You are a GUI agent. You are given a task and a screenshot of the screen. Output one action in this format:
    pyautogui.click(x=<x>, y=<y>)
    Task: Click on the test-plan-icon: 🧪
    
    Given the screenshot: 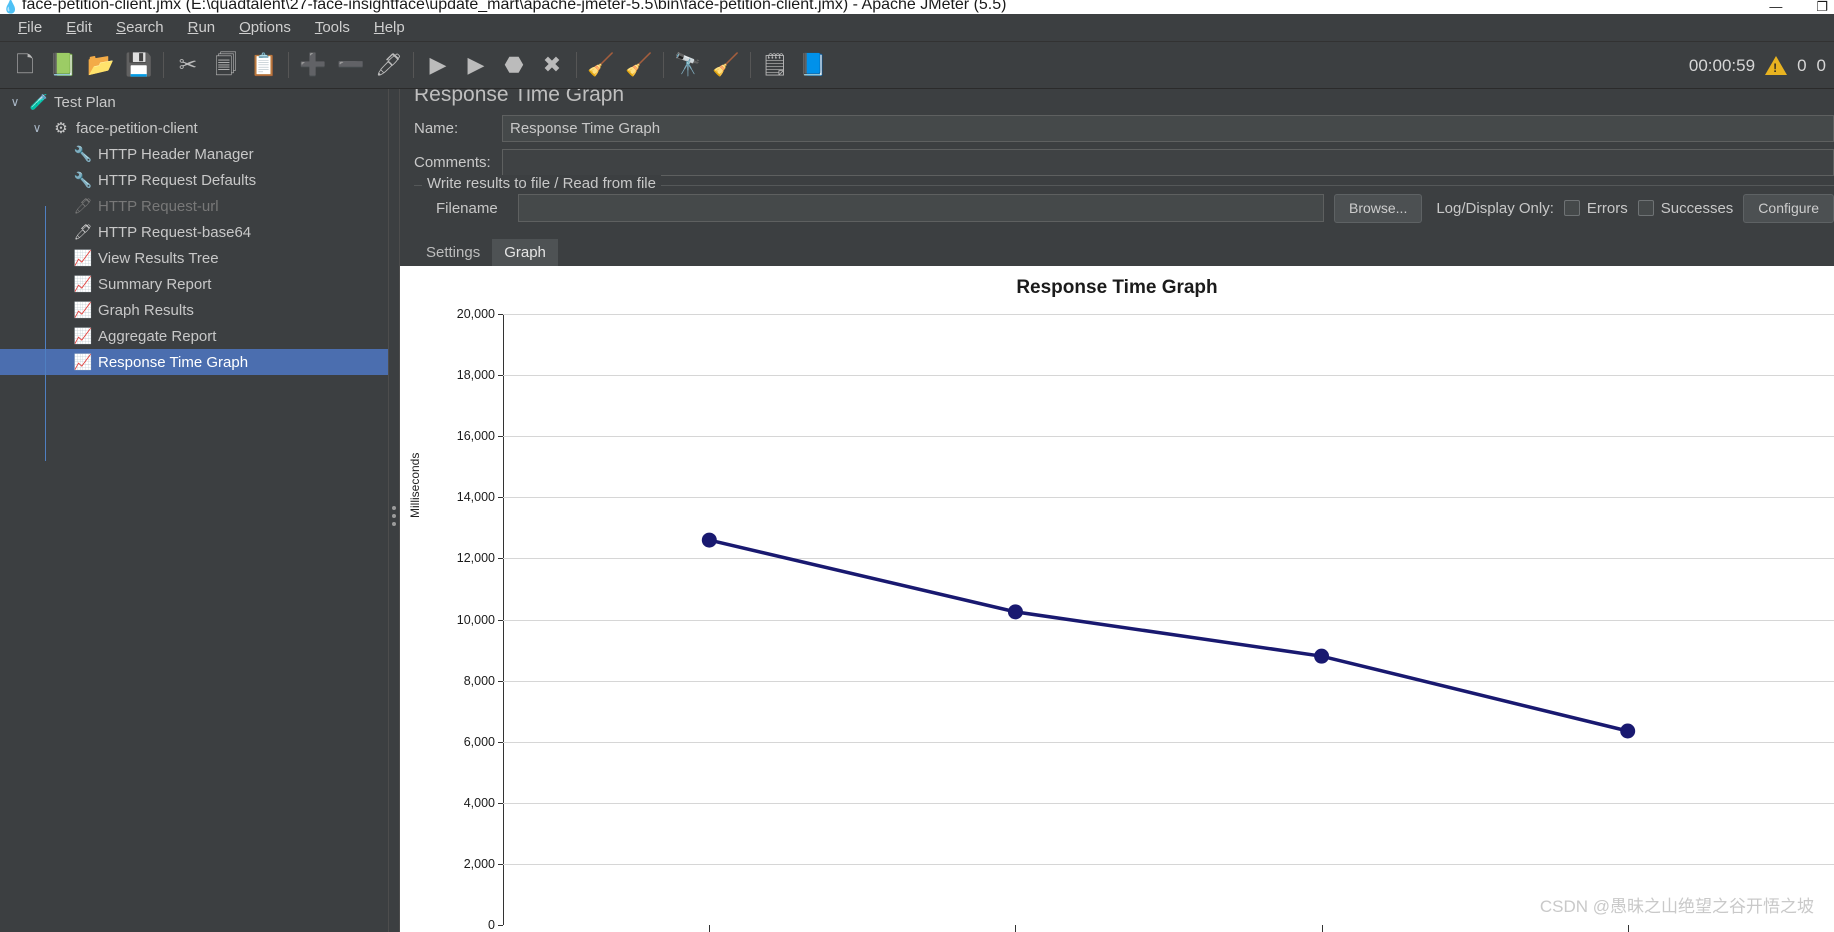 What is the action you would take?
    pyautogui.click(x=39, y=102)
    